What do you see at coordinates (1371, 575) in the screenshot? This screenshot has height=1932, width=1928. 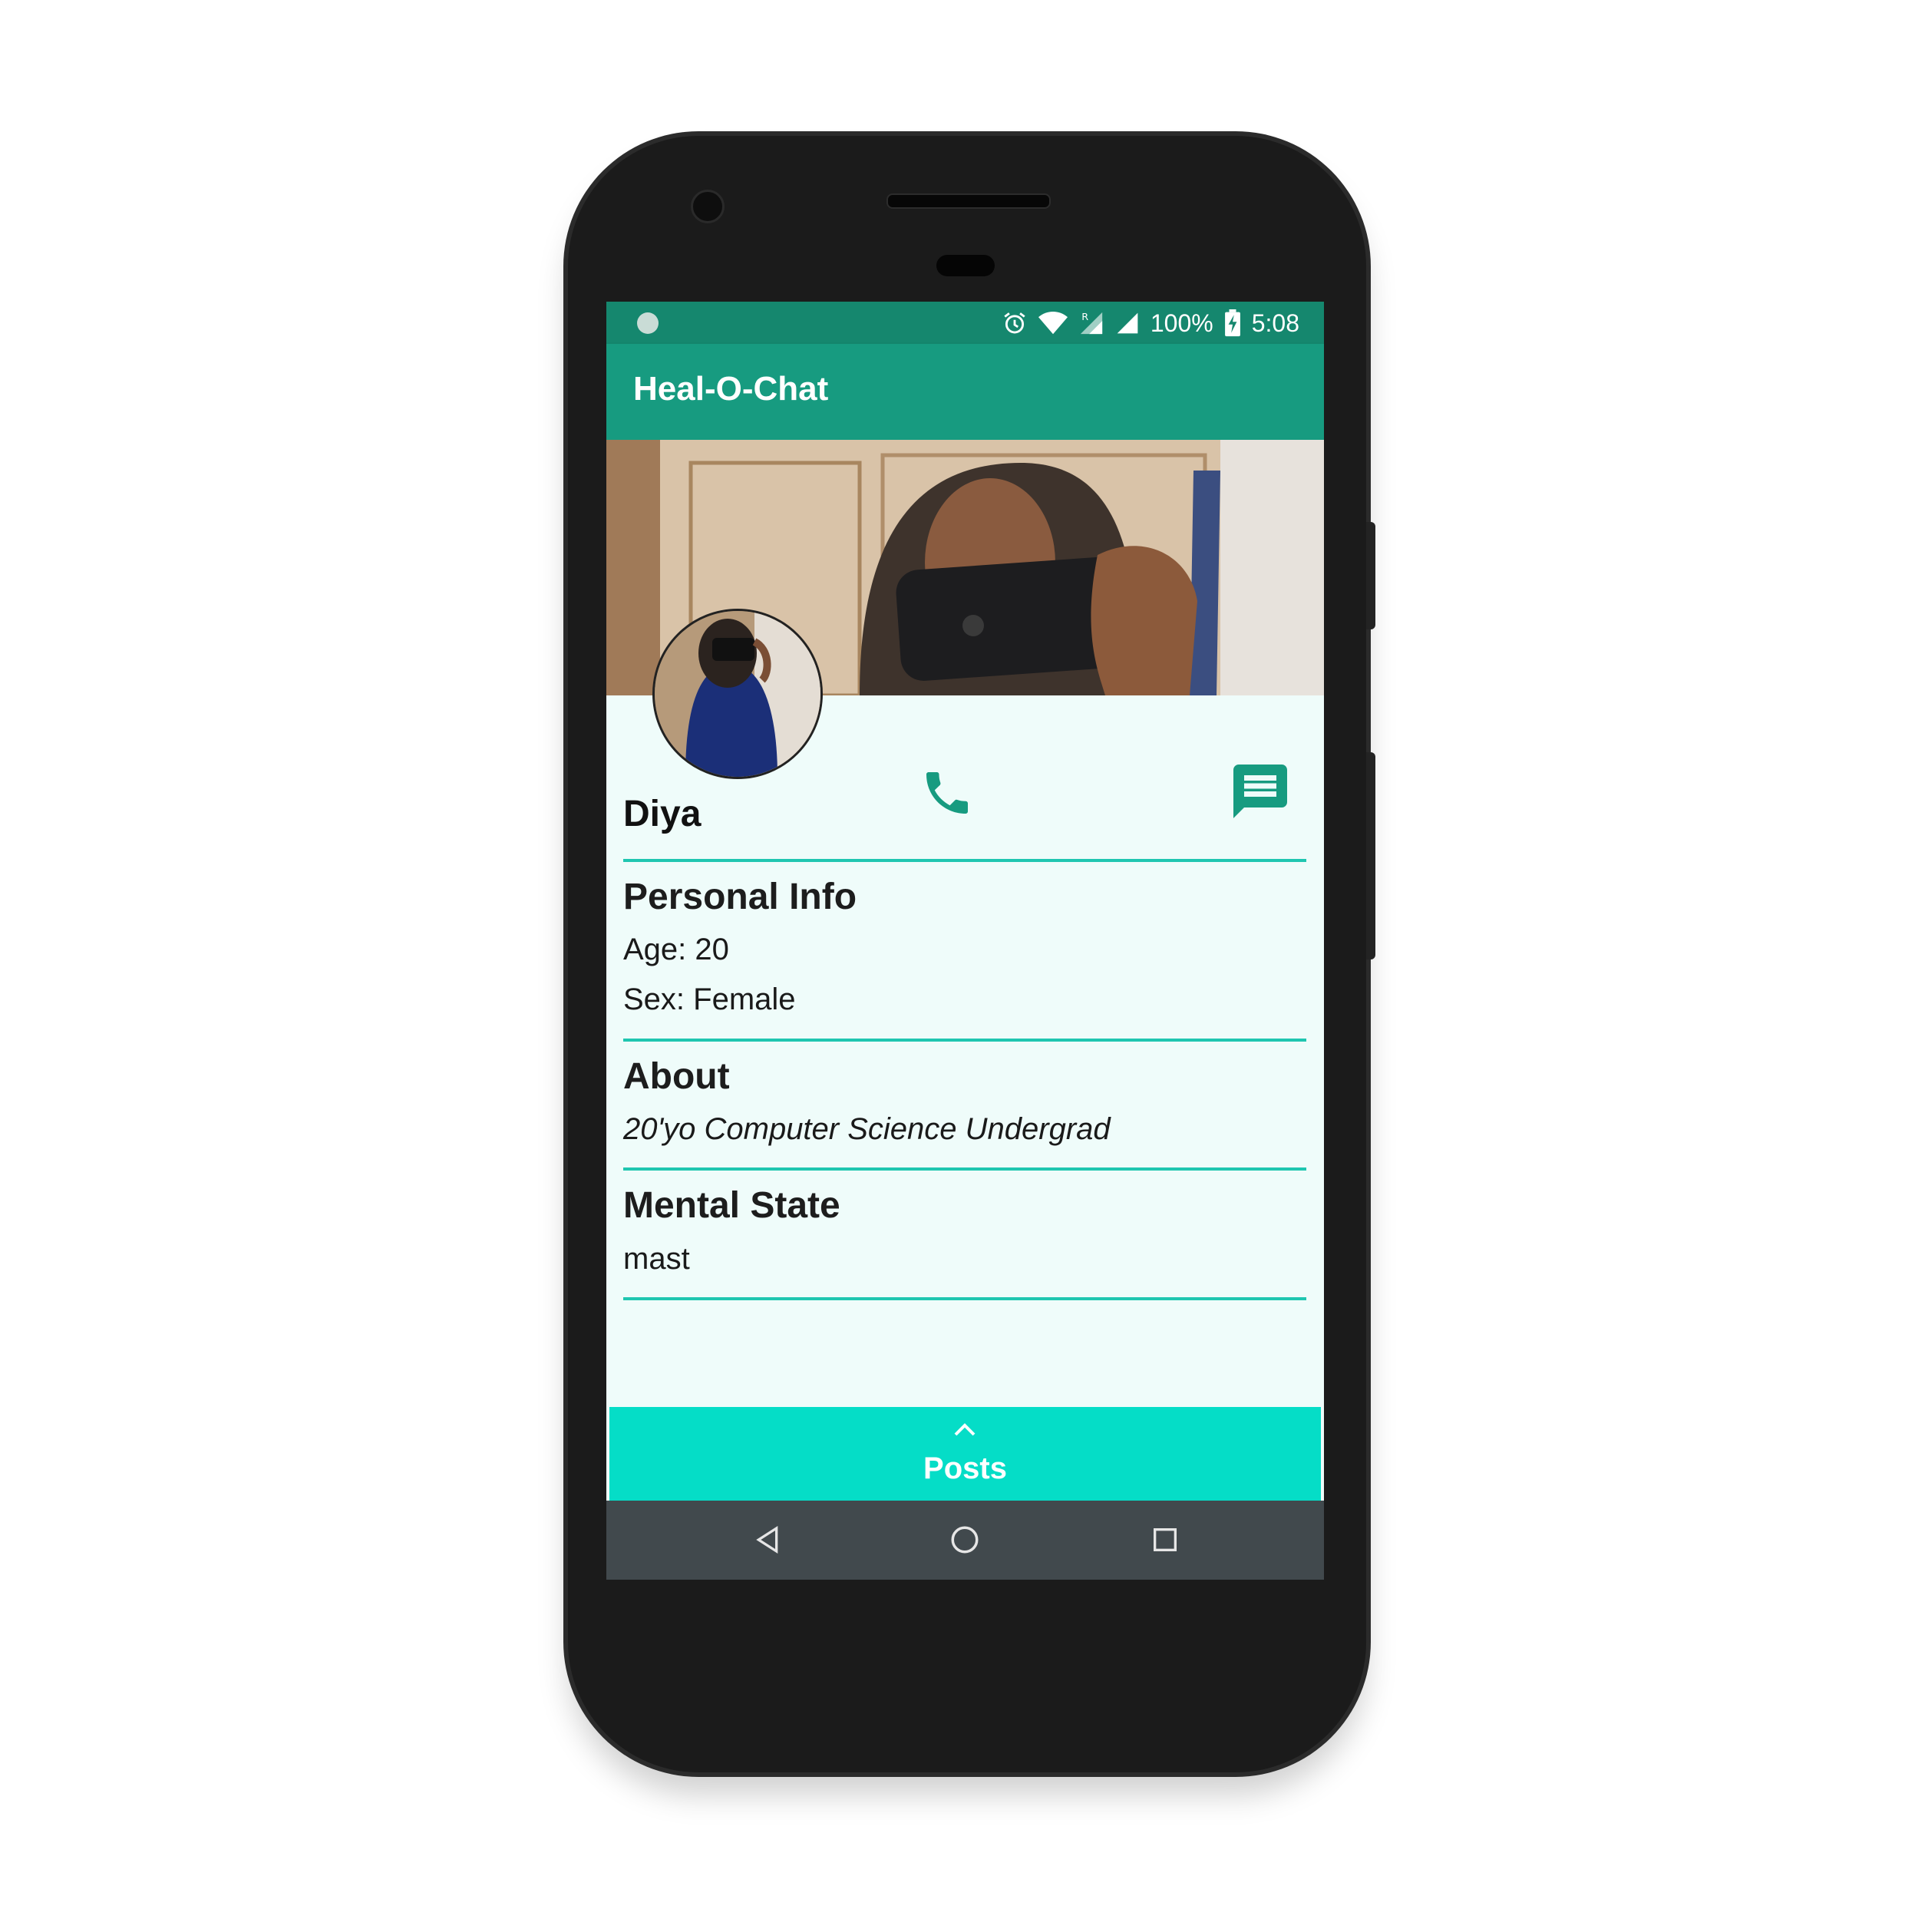 I see `power-button` at bounding box center [1371, 575].